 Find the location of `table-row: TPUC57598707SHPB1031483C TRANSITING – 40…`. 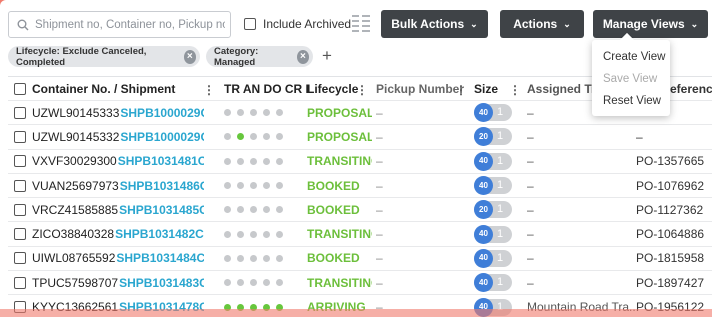

table-row: TPUC57598707SHPB1031483C TRANSITING – 40… is located at coordinates (360, 283).